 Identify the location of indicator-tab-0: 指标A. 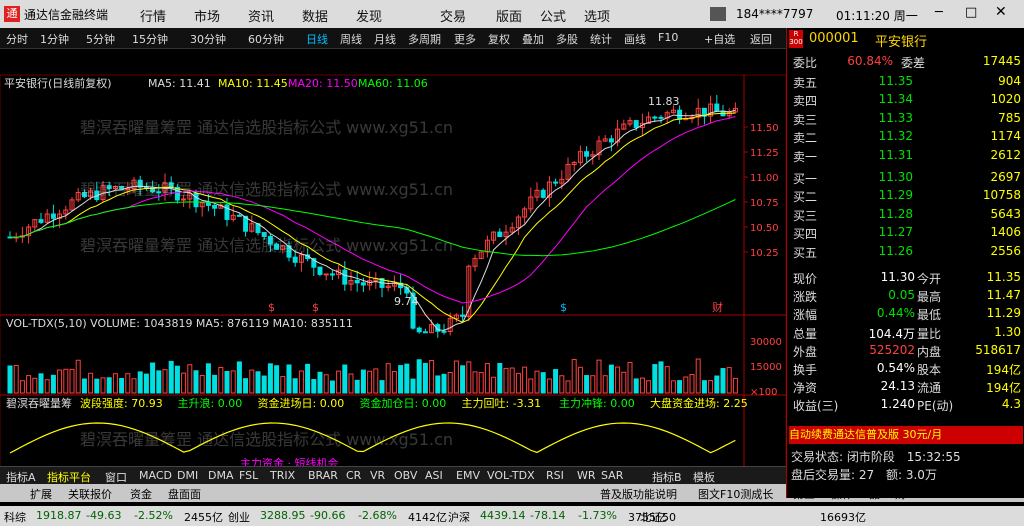
(21, 477).